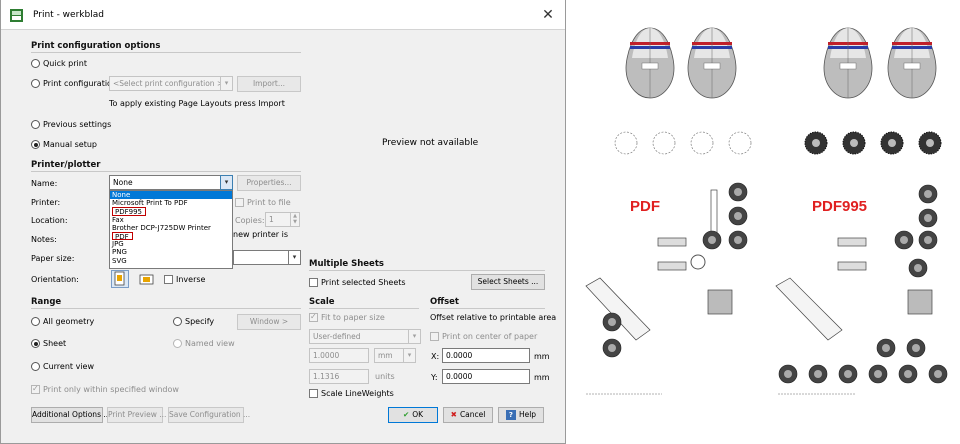  Describe the element at coordinates (44, 183) in the screenshot. I see `name-label: Name:` at that location.